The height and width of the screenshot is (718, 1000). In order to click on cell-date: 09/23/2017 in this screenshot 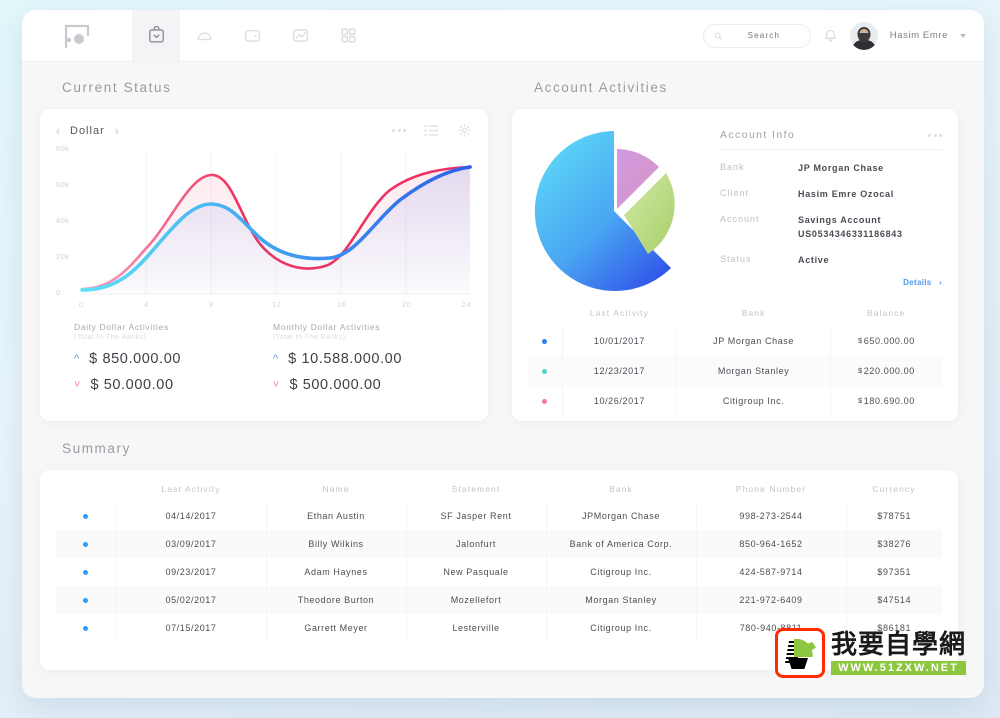, I will do `click(190, 572)`.